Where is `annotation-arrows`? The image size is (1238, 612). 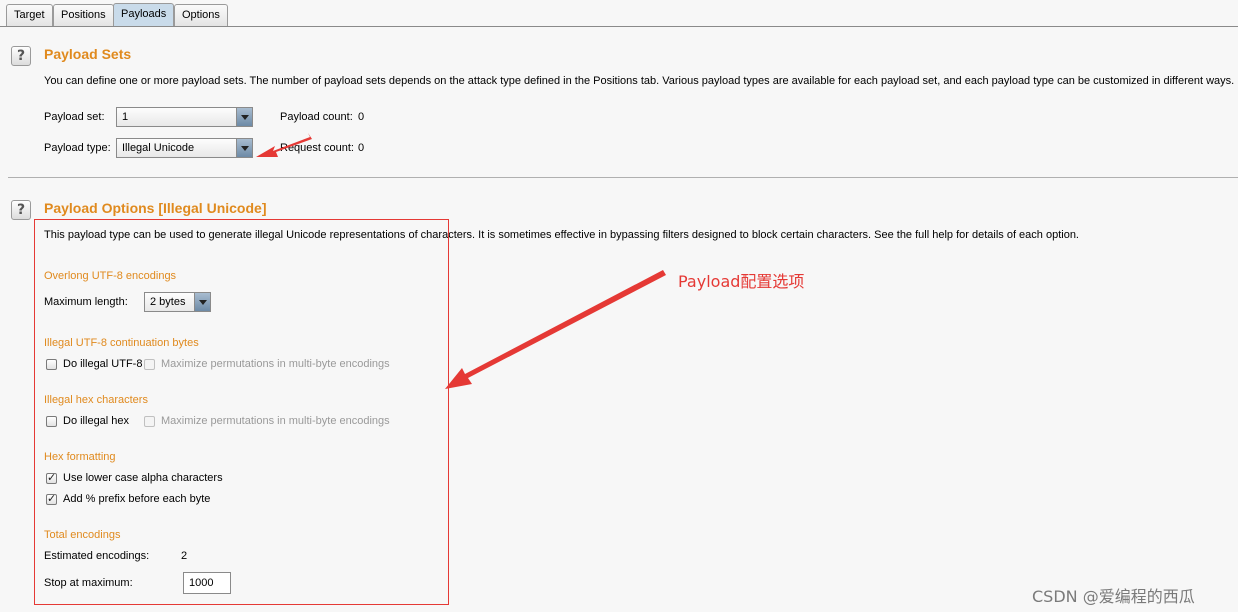
annotation-arrows is located at coordinates (461, 261).